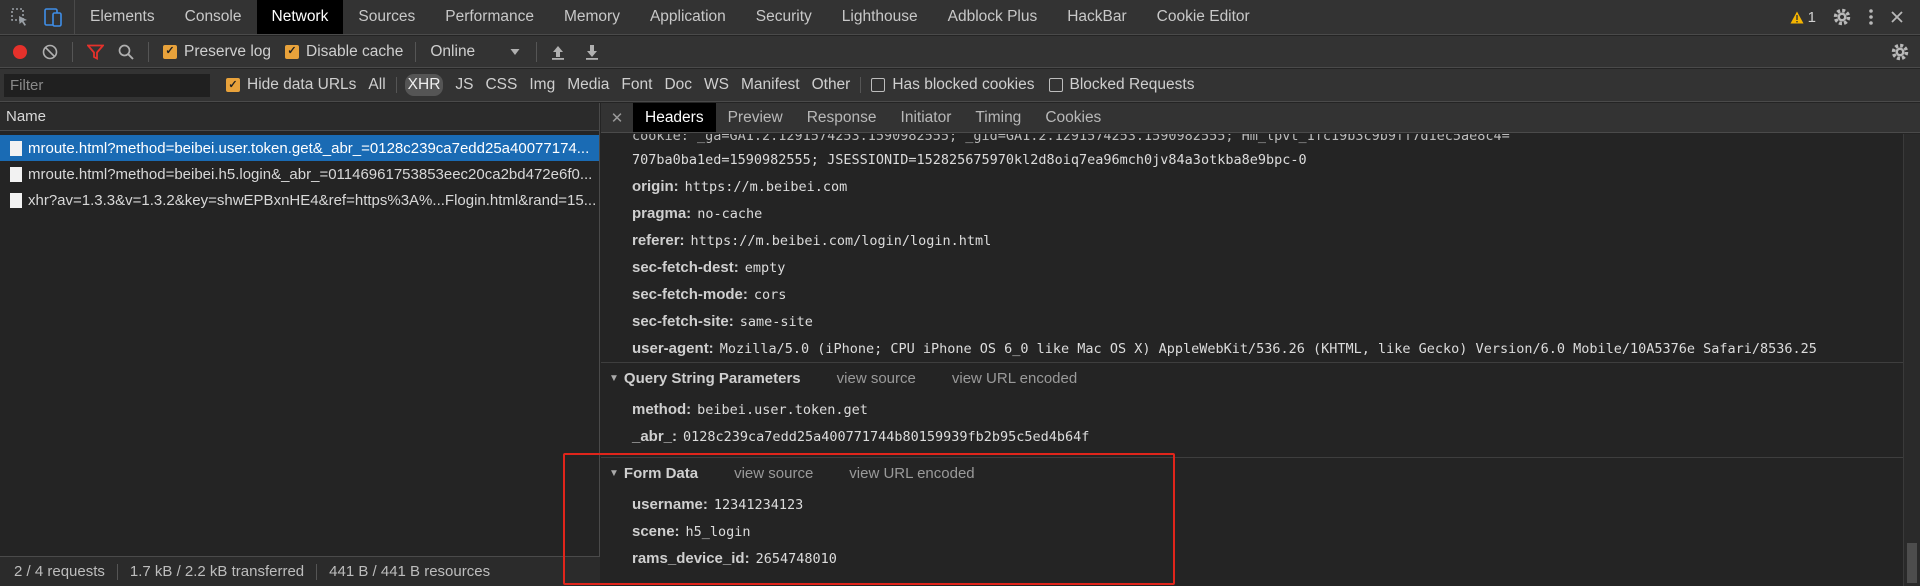 Image resolution: width=1920 pixels, height=586 pixels. What do you see at coordinates (784, 17) in the screenshot?
I see `tab-security: Security` at bounding box center [784, 17].